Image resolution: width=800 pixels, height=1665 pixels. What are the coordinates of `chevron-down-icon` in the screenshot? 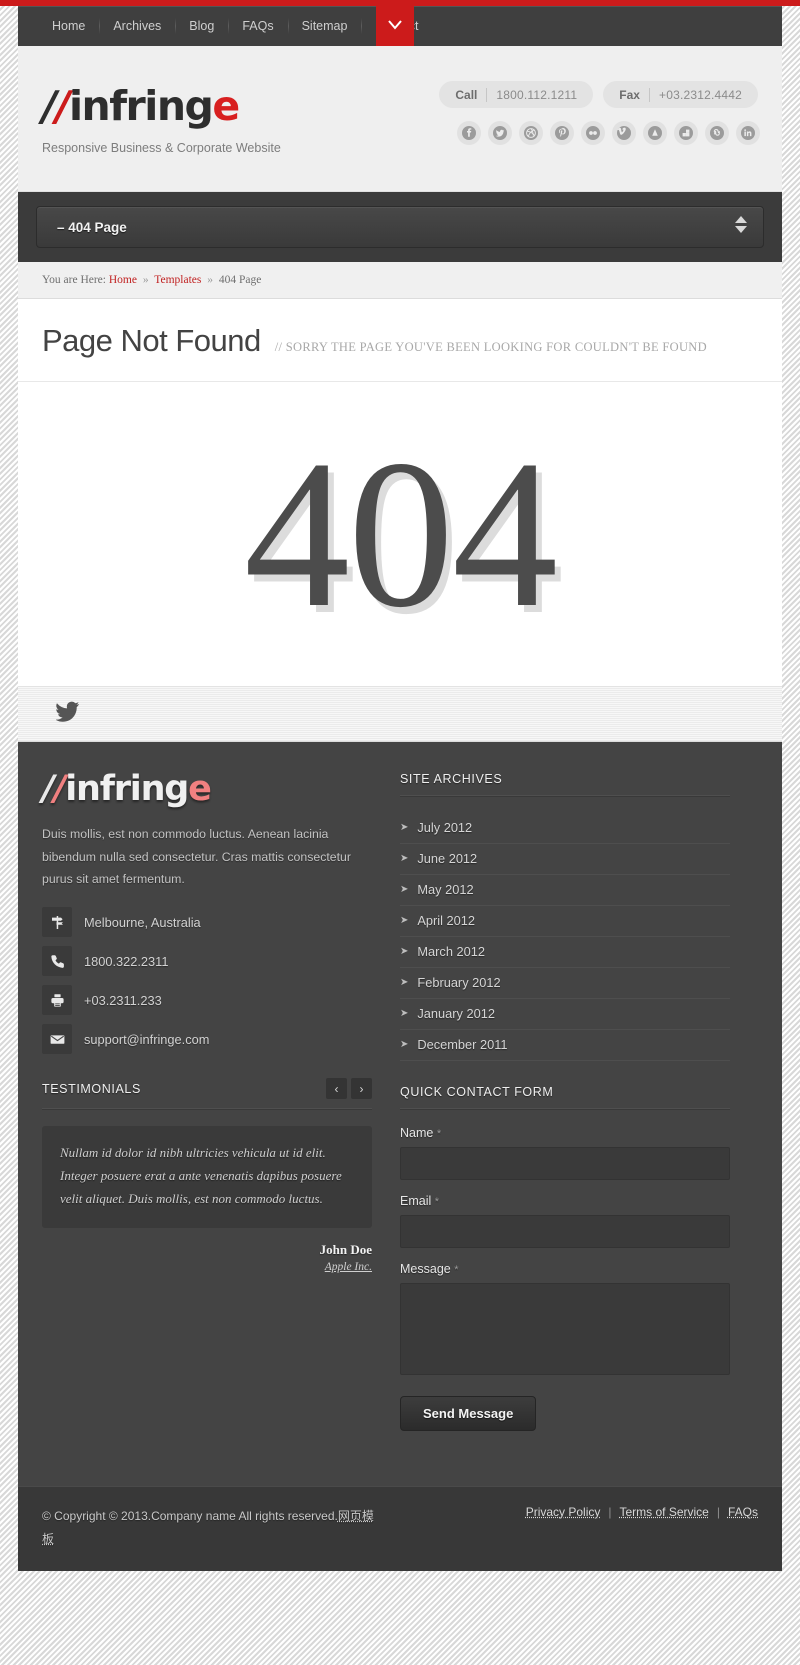 It's located at (741, 229).